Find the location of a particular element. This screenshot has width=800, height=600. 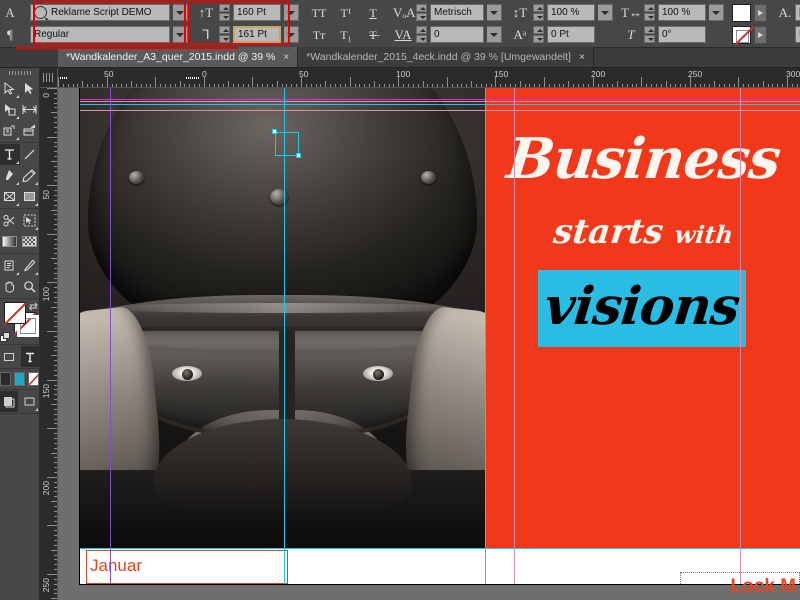

leading-stepper is located at coordinates (224, 34).